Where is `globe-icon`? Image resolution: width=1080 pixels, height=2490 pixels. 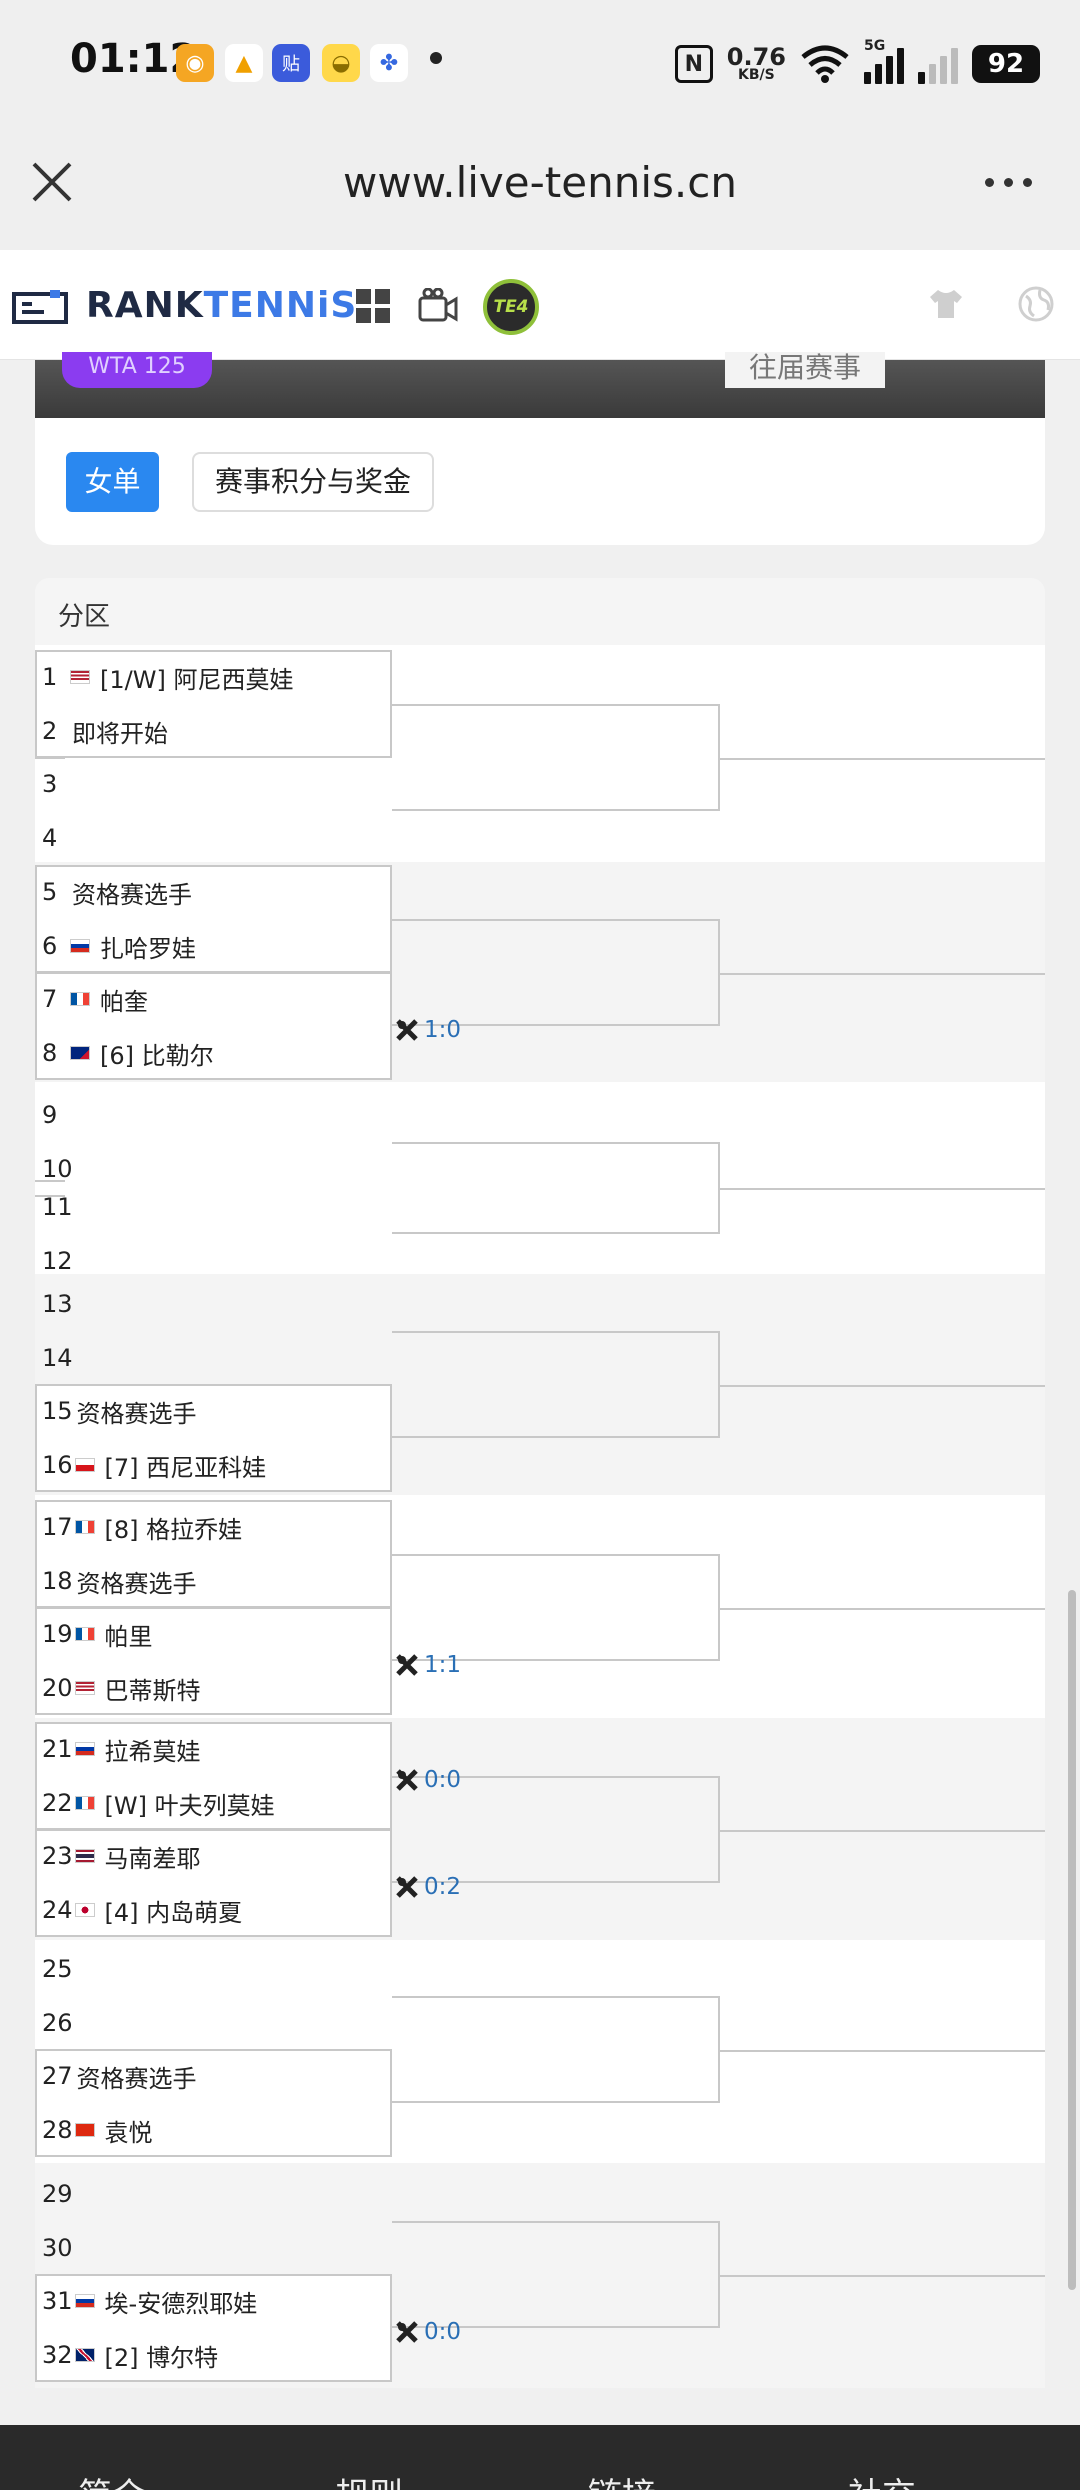 globe-icon is located at coordinates (1036, 304).